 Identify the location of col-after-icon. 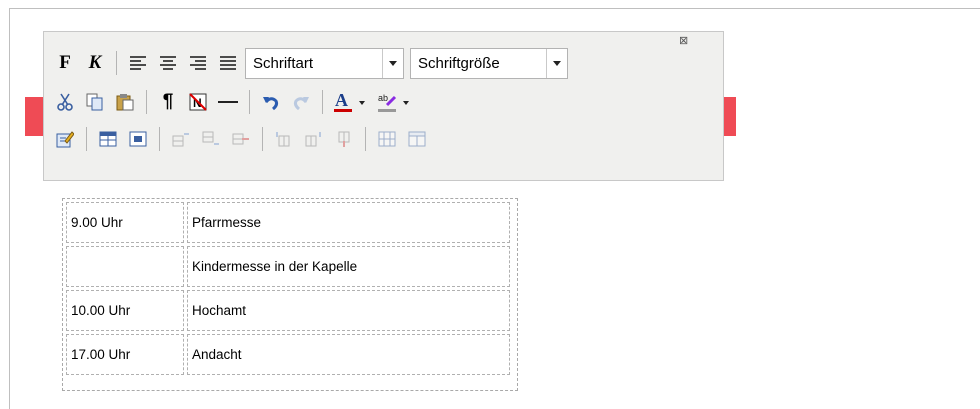
(313, 139).